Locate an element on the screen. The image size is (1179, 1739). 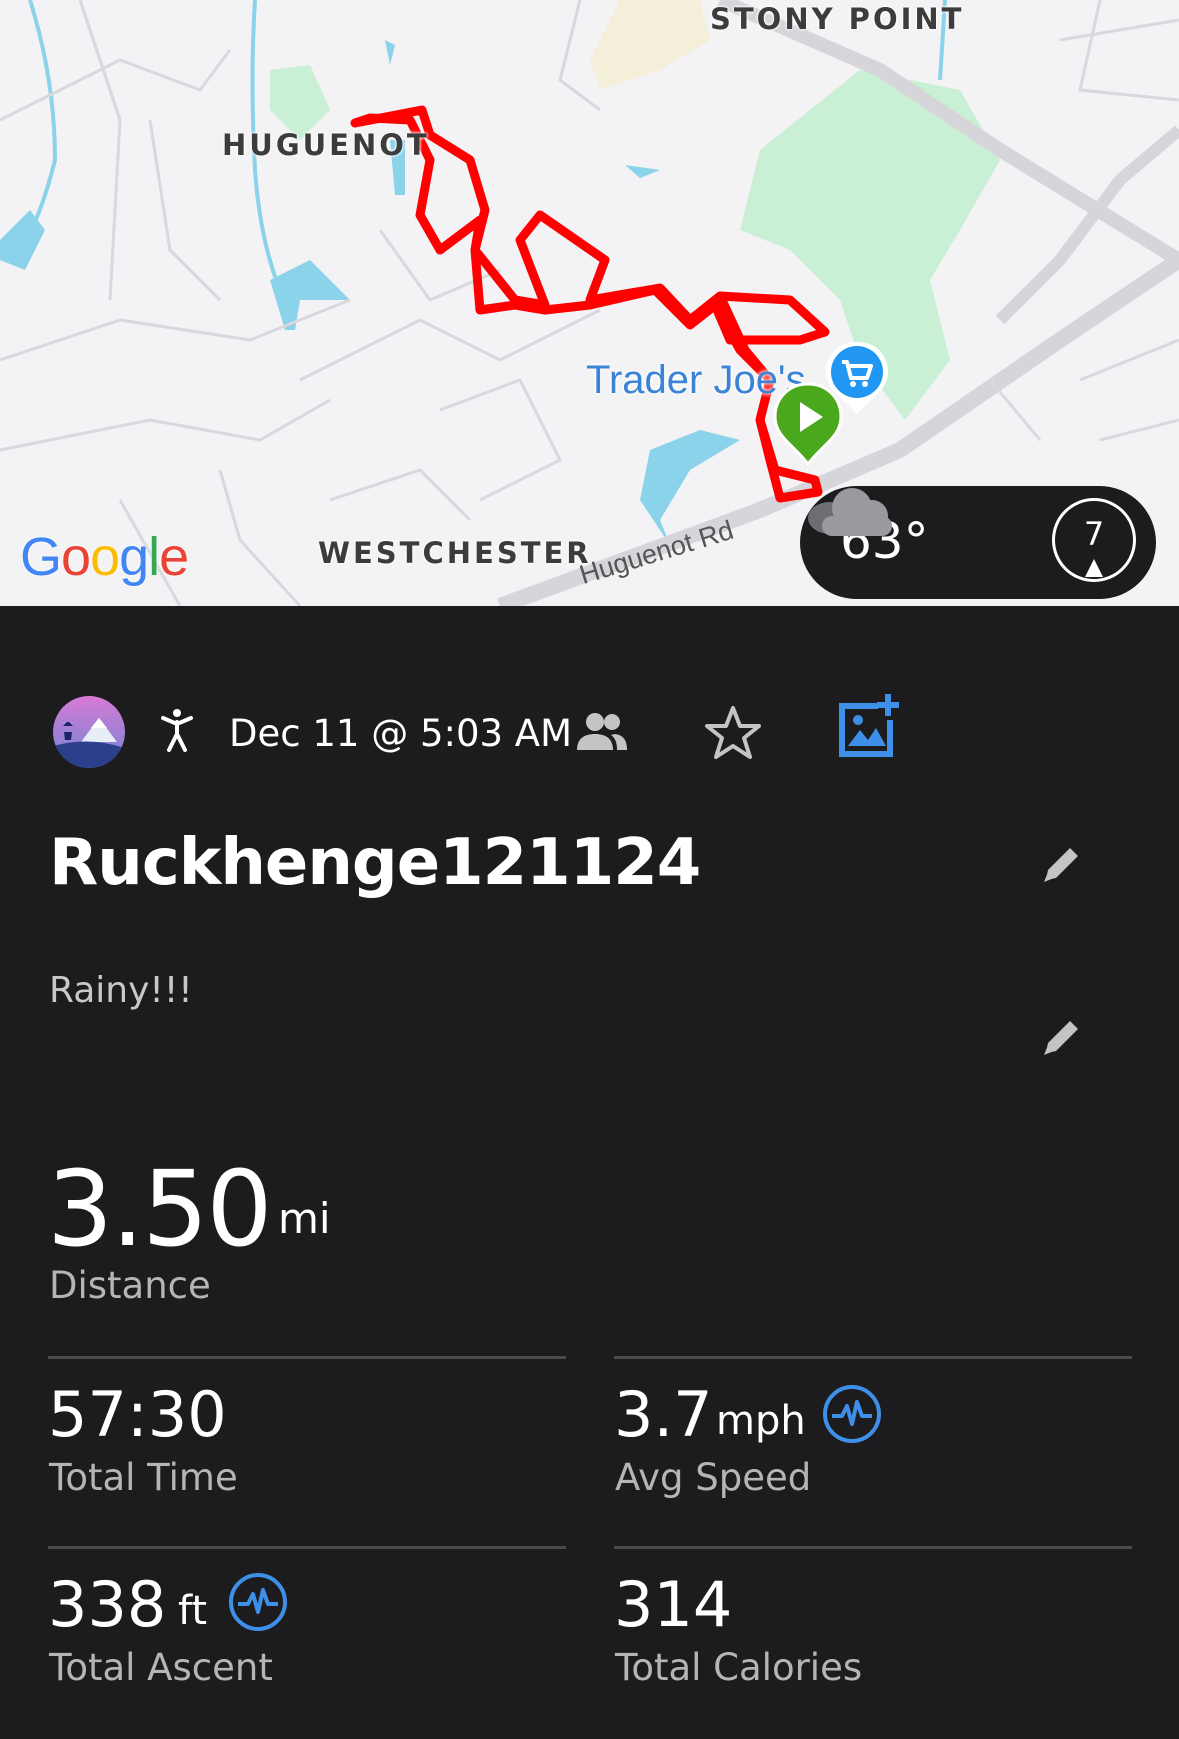
activity-header: Dec 11 @ 5:03 AM is located at coordinates (589, 732).